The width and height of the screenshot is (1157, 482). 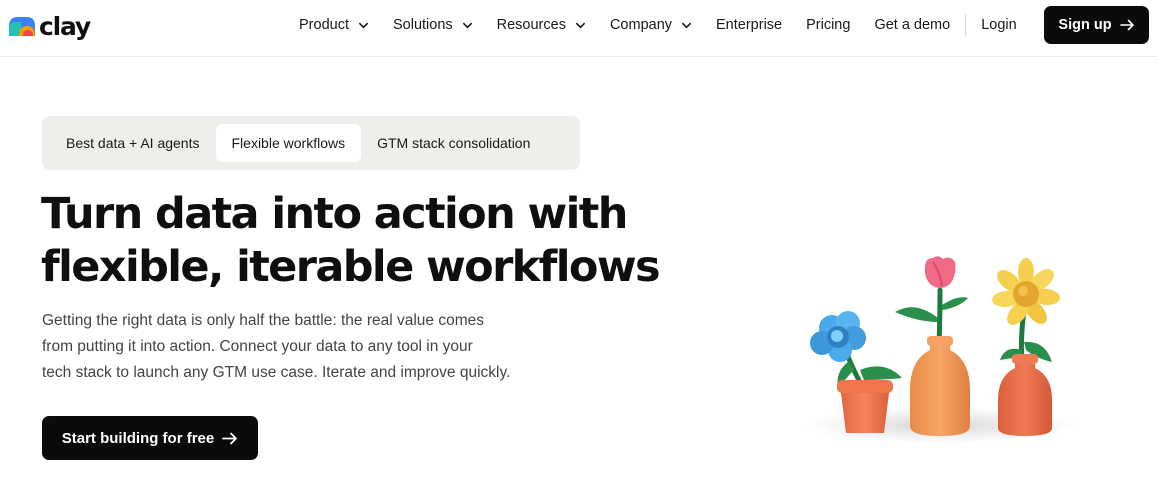 What do you see at coordinates (22, 26) in the screenshot?
I see `clay-logo-icon` at bounding box center [22, 26].